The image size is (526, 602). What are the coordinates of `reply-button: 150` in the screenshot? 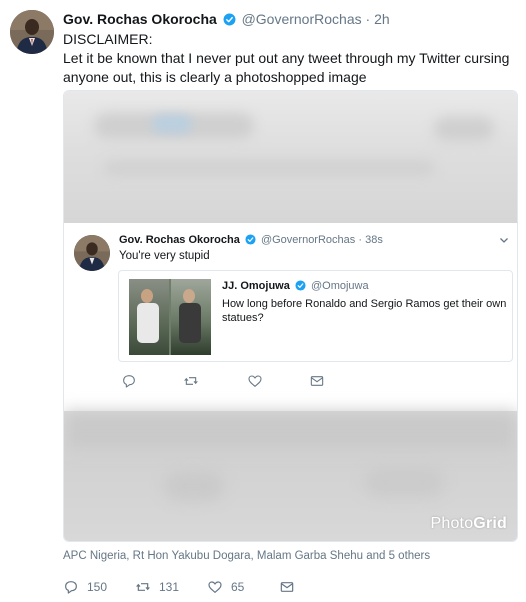 It's located at (85, 587).